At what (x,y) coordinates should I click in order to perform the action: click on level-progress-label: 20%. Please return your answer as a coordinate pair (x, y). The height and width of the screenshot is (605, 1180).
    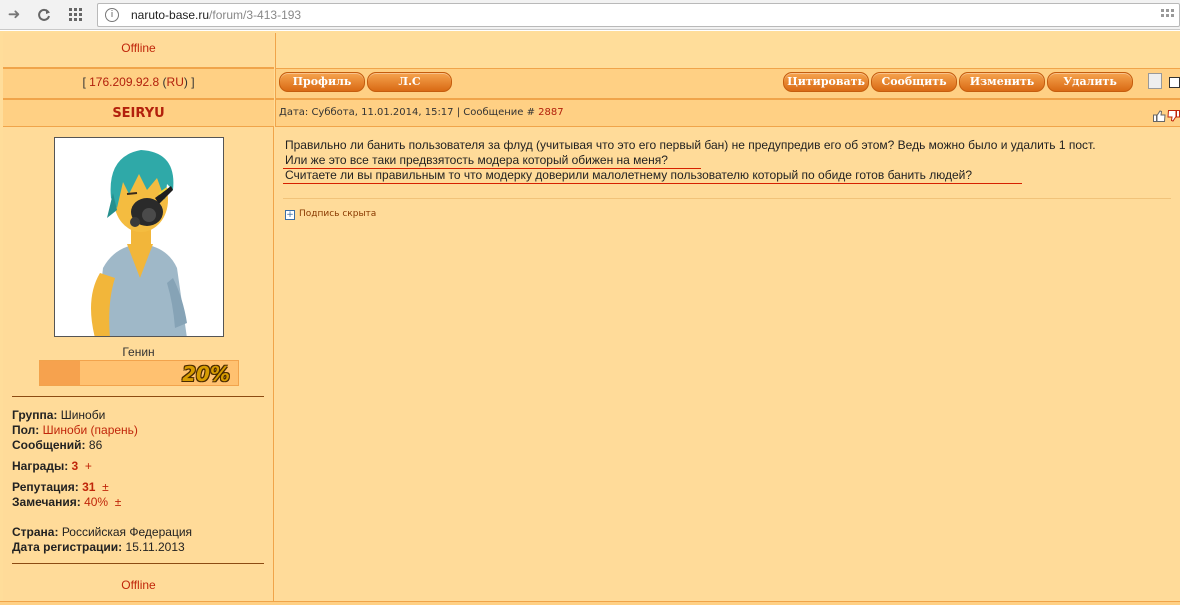
    Looking at the image, I should click on (206, 374).